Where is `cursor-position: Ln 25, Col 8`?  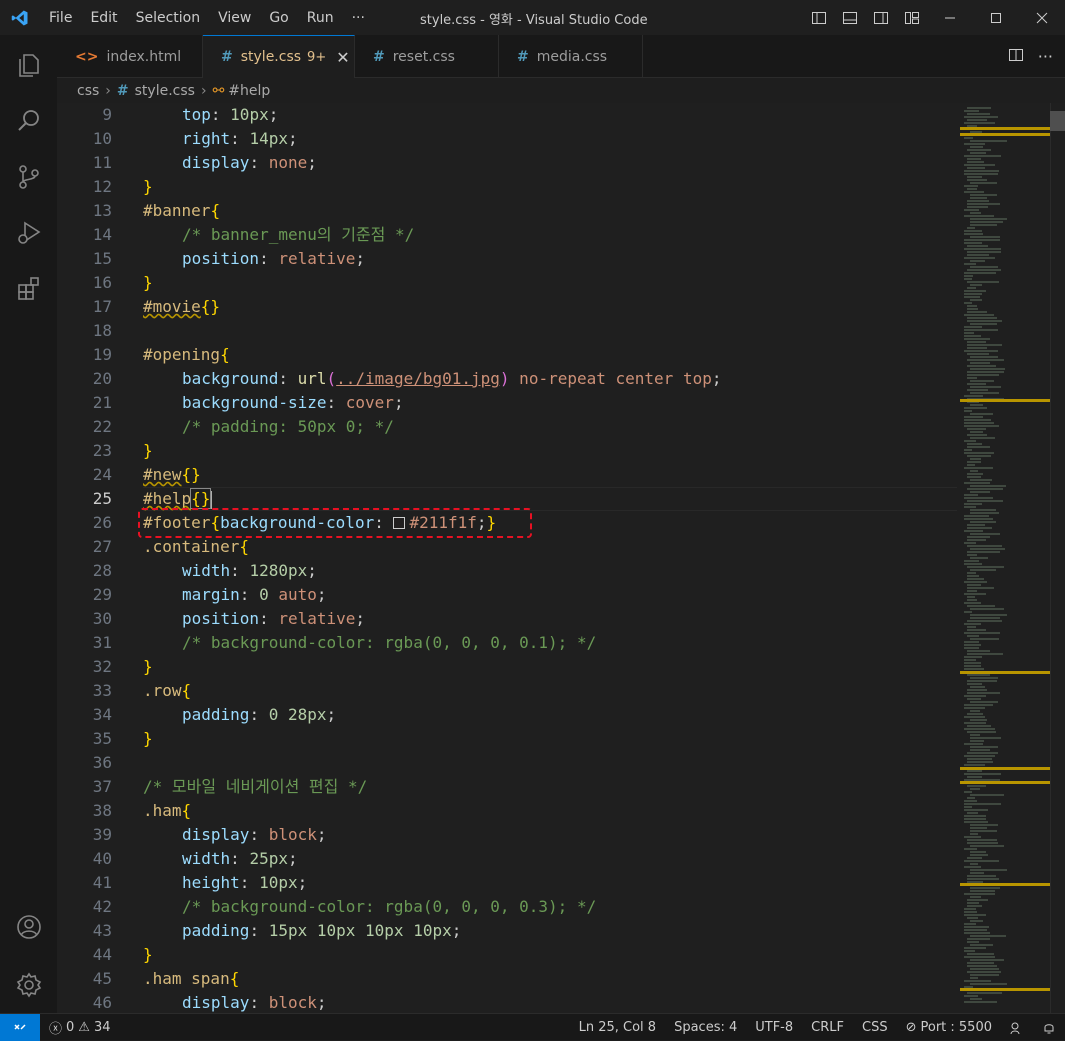
cursor-position: Ln 25, Col 8 is located at coordinates (617, 1027).